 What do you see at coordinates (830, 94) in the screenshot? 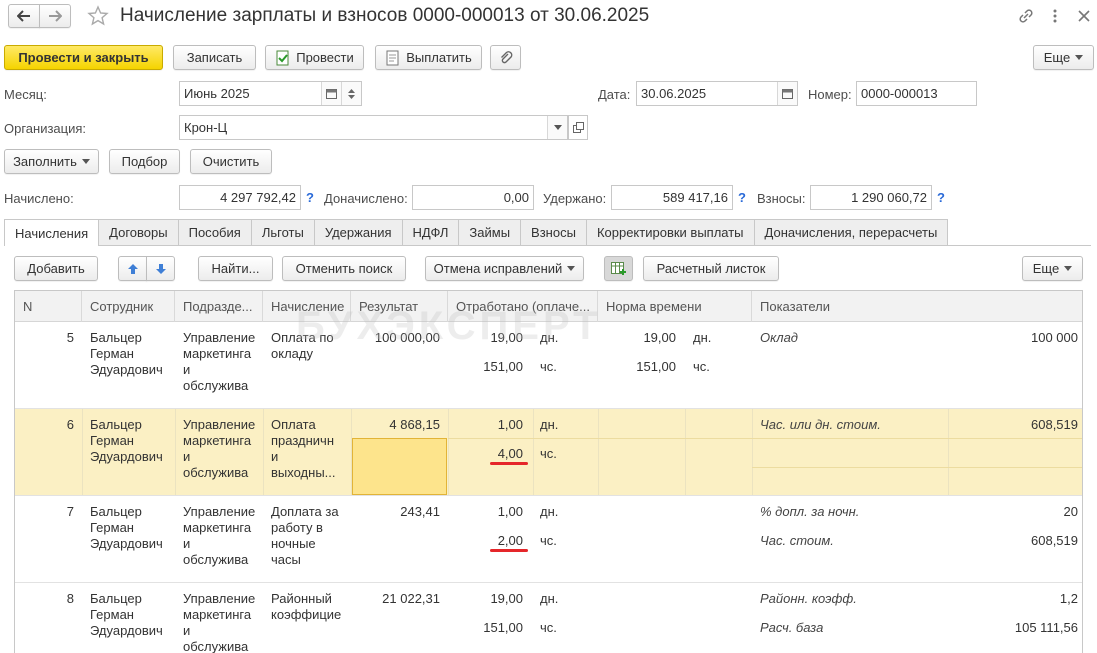
I see `number-label: Номер:` at bounding box center [830, 94].